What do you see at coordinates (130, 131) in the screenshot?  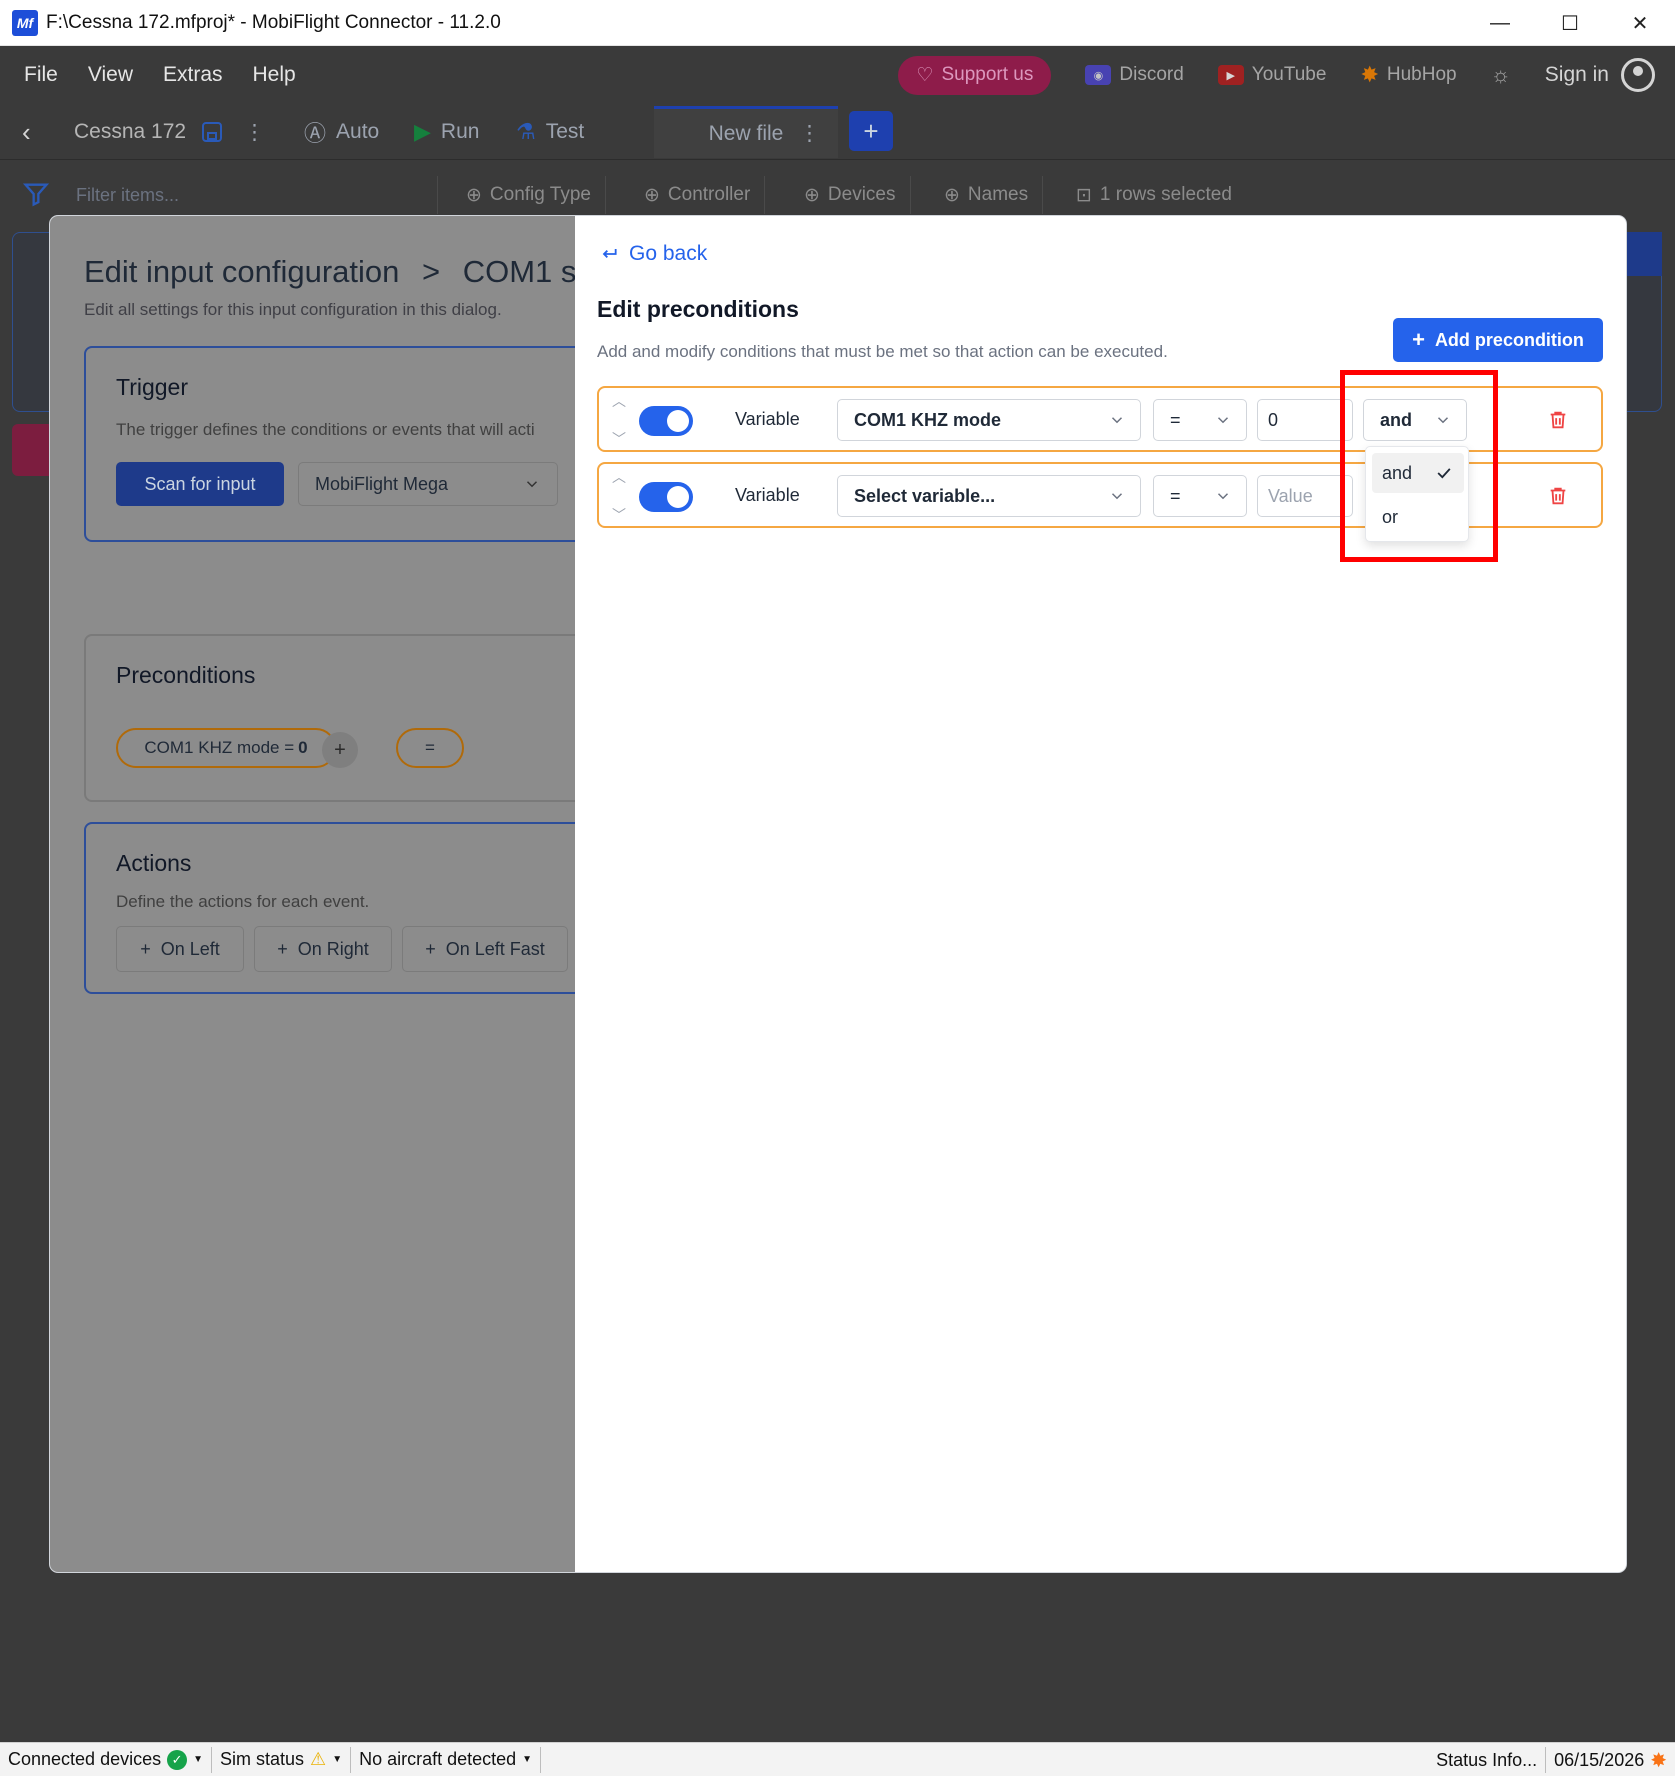 I see `project-name: Cessna 172` at bounding box center [130, 131].